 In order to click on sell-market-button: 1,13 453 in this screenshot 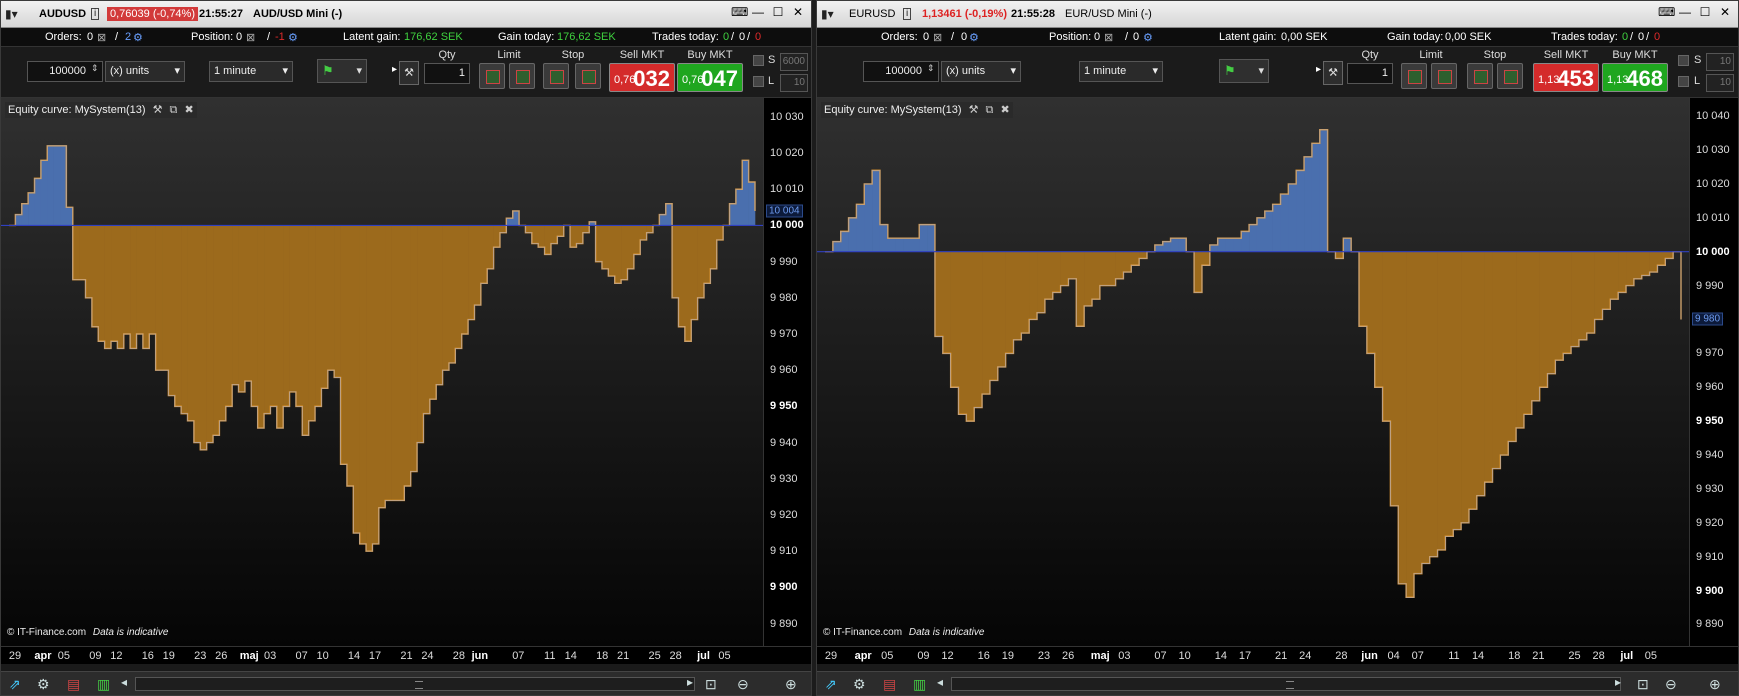, I will do `click(1566, 77)`.